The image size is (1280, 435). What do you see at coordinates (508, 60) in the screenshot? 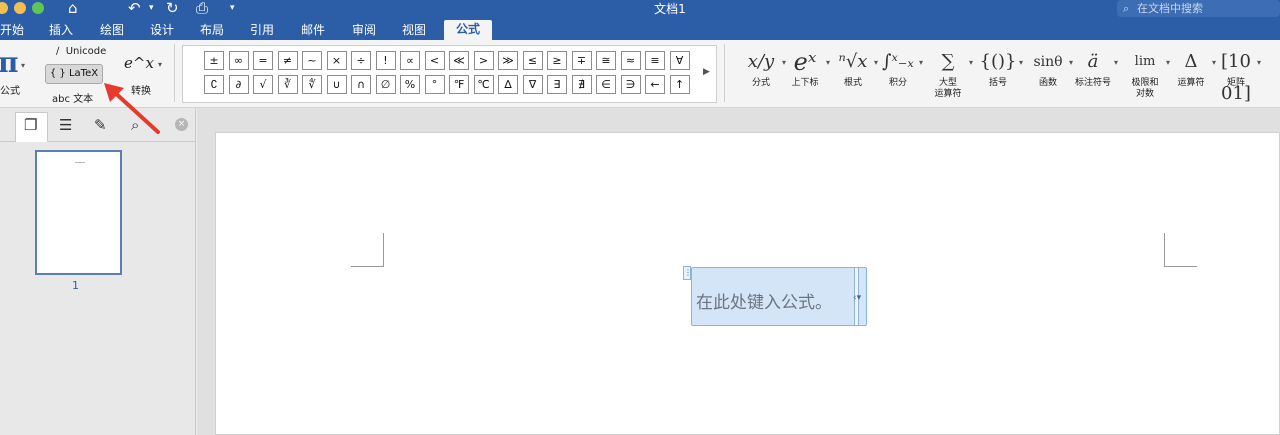
I see `symbol-button: ≫` at bounding box center [508, 60].